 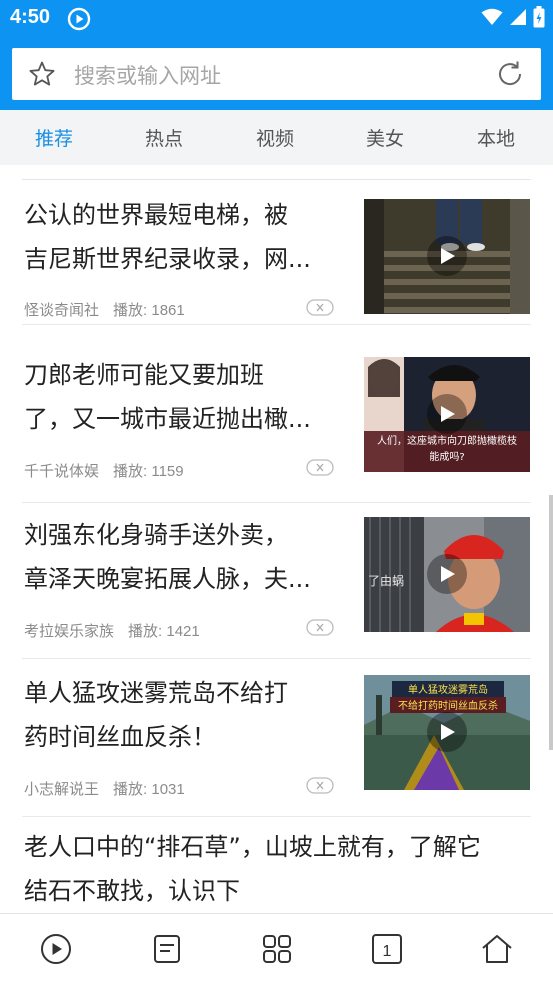 I want to click on star-icon, so click(x=42, y=74).